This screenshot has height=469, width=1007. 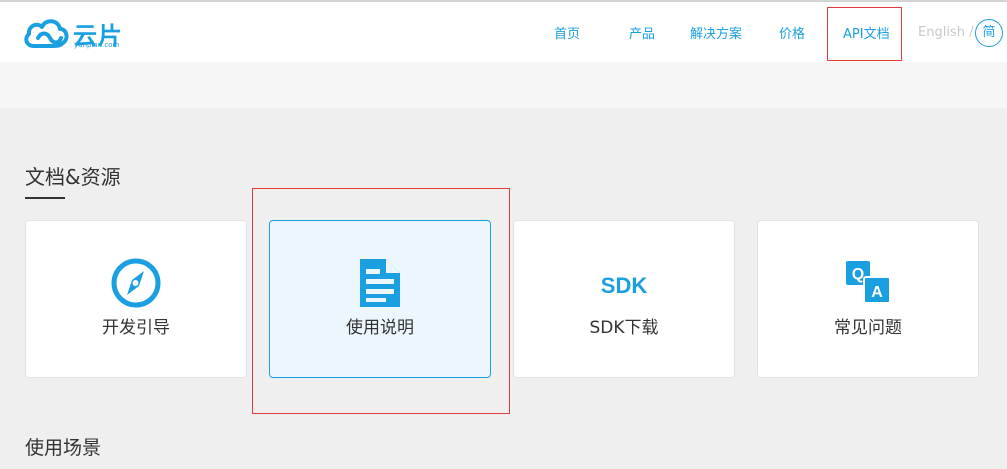 I want to click on logo: 云片 yunpian.com, so click(x=82, y=33).